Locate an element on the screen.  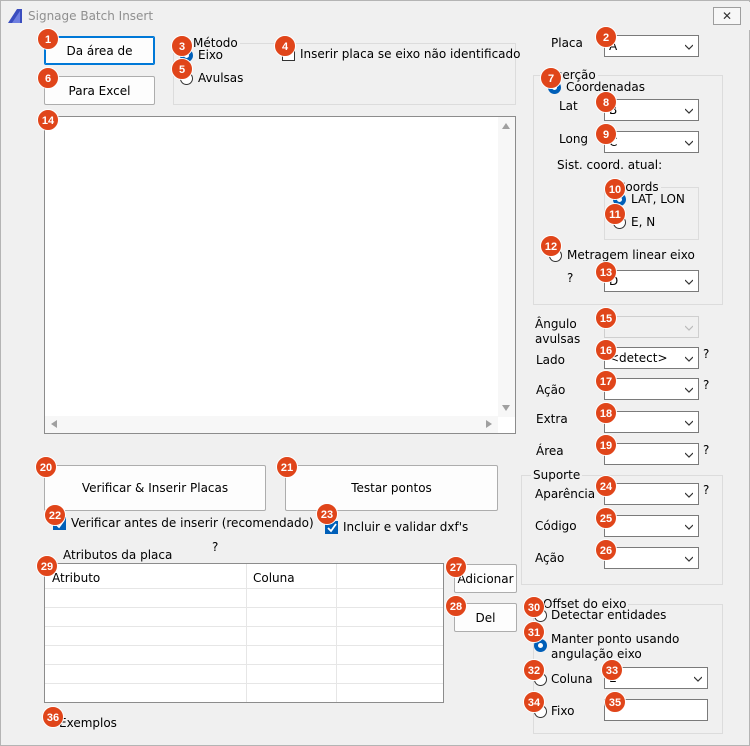
scroll-down-icon is located at coordinates (506, 408).